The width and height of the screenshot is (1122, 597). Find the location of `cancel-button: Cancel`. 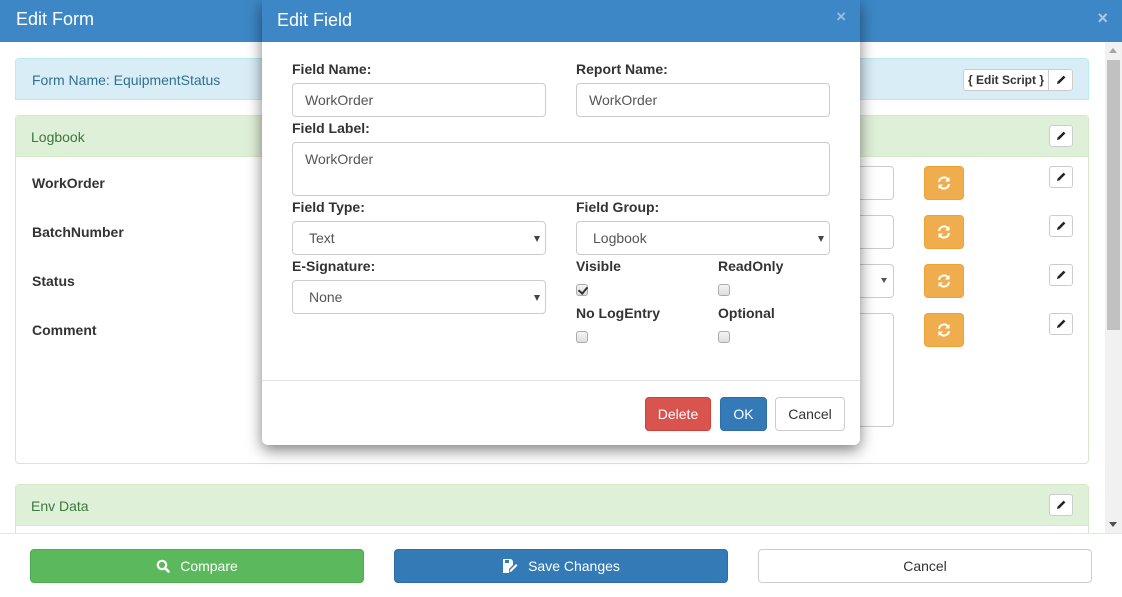

cancel-button: Cancel is located at coordinates (925, 566).